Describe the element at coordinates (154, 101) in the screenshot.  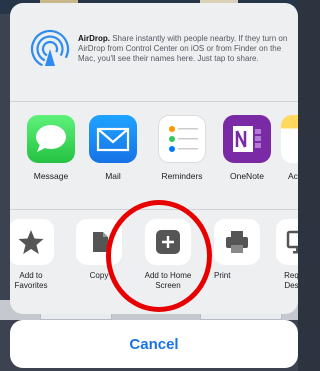
I see `divider` at that location.